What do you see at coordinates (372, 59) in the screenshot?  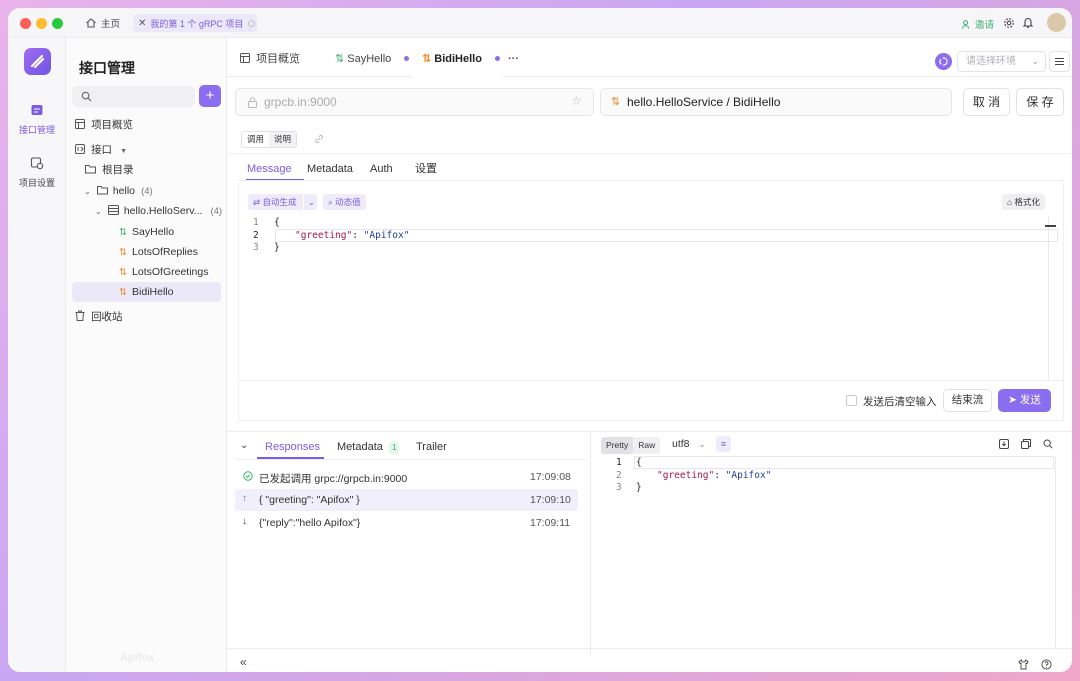 I see `tab-sayhello: ⇅ SayHello` at bounding box center [372, 59].